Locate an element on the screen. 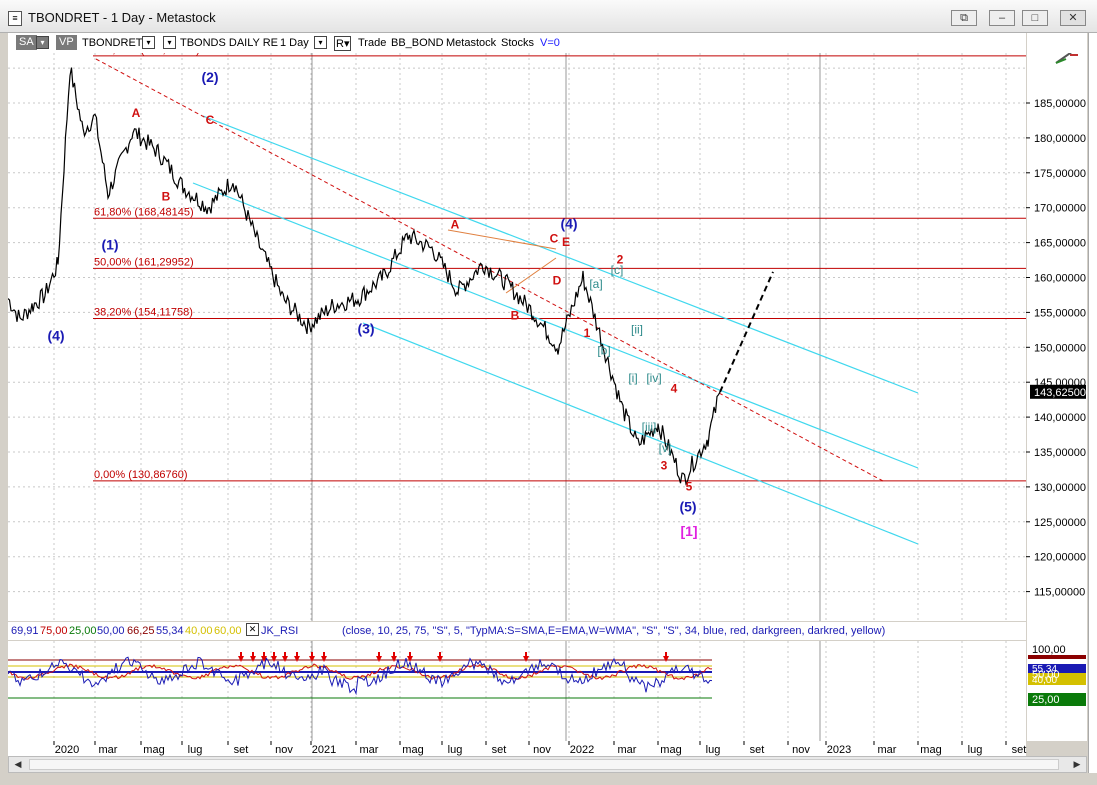  fib-label: 38,20% (154,11758) is located at coordinates (143, 313).